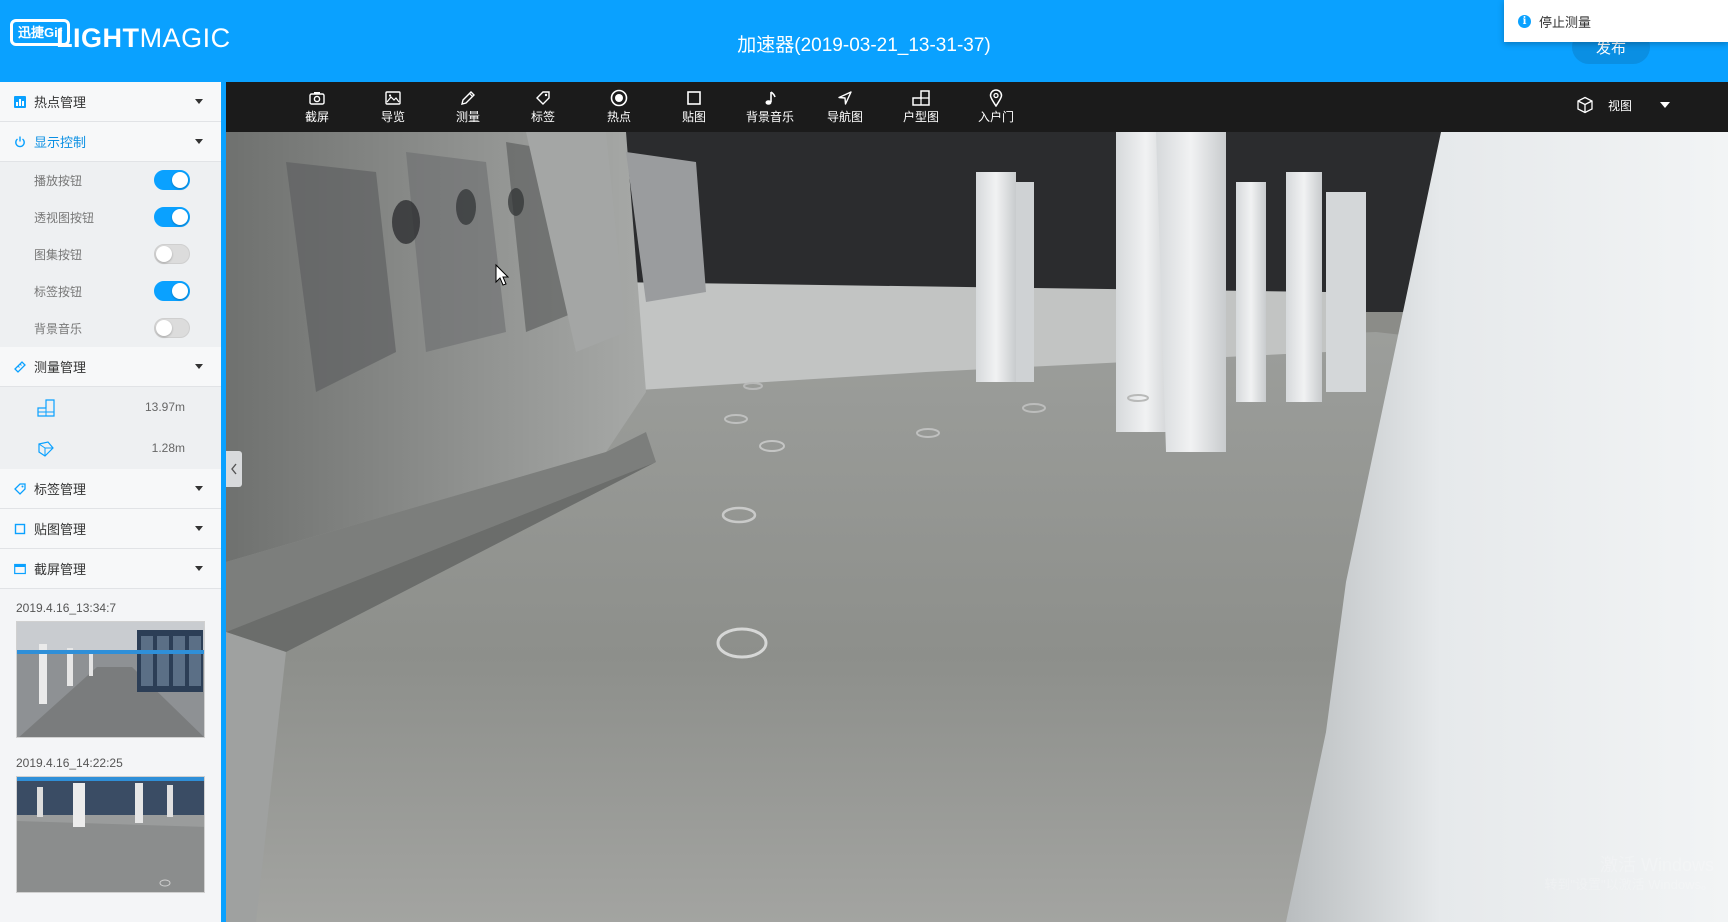 The width and height of the screenshot is (1728, 922). Describe the element at coordinates (1565, 22) in the screenshot. I see `notification-text: 停止测量` at that location.